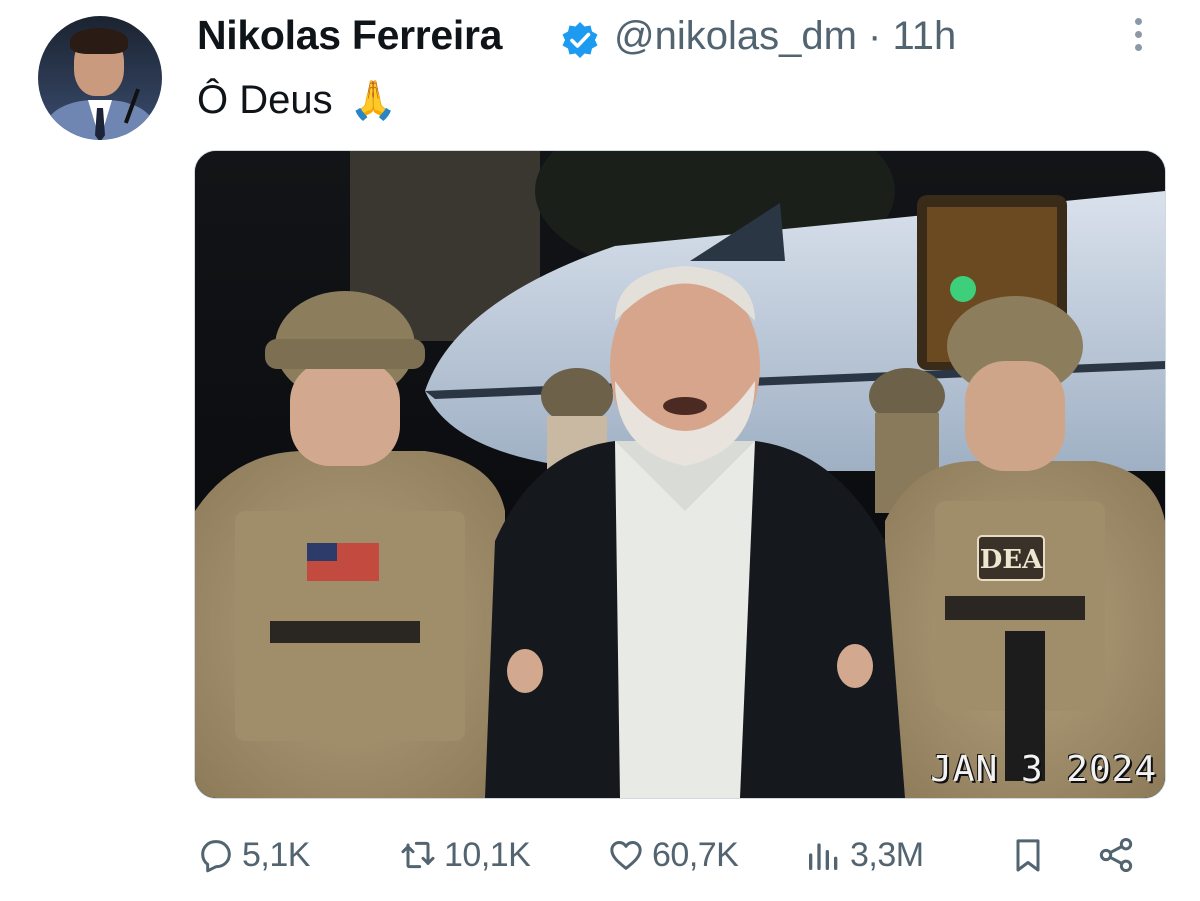 This screenshot has height=901, width=1200. I want to click on reply-button: 5,1K, so click(253, 855).